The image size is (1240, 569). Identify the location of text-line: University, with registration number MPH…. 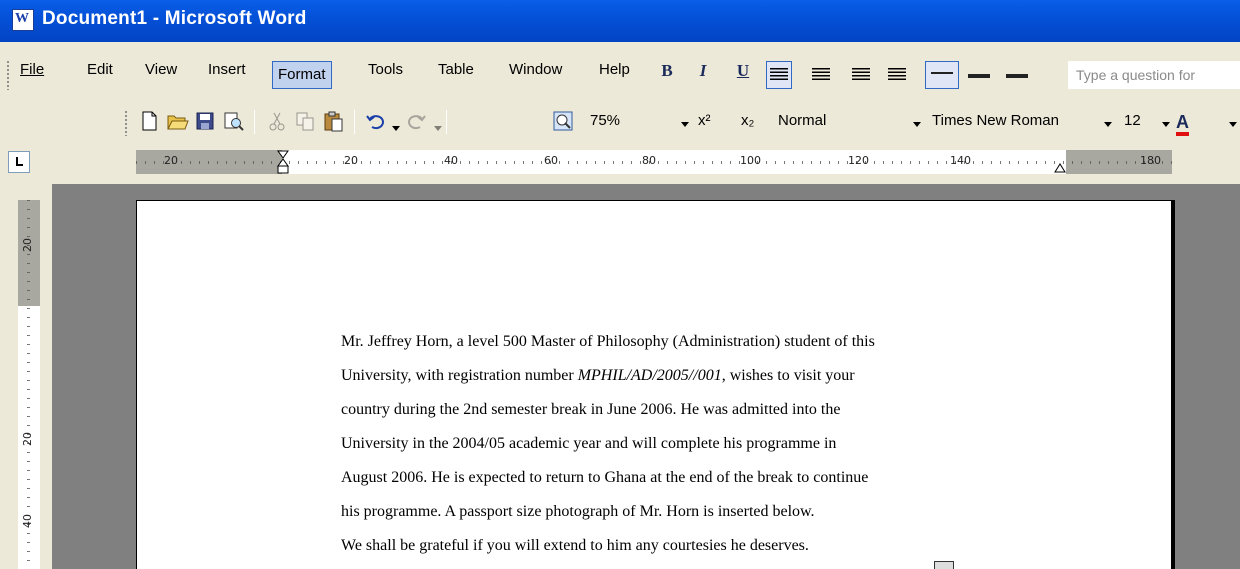
(691, 376).